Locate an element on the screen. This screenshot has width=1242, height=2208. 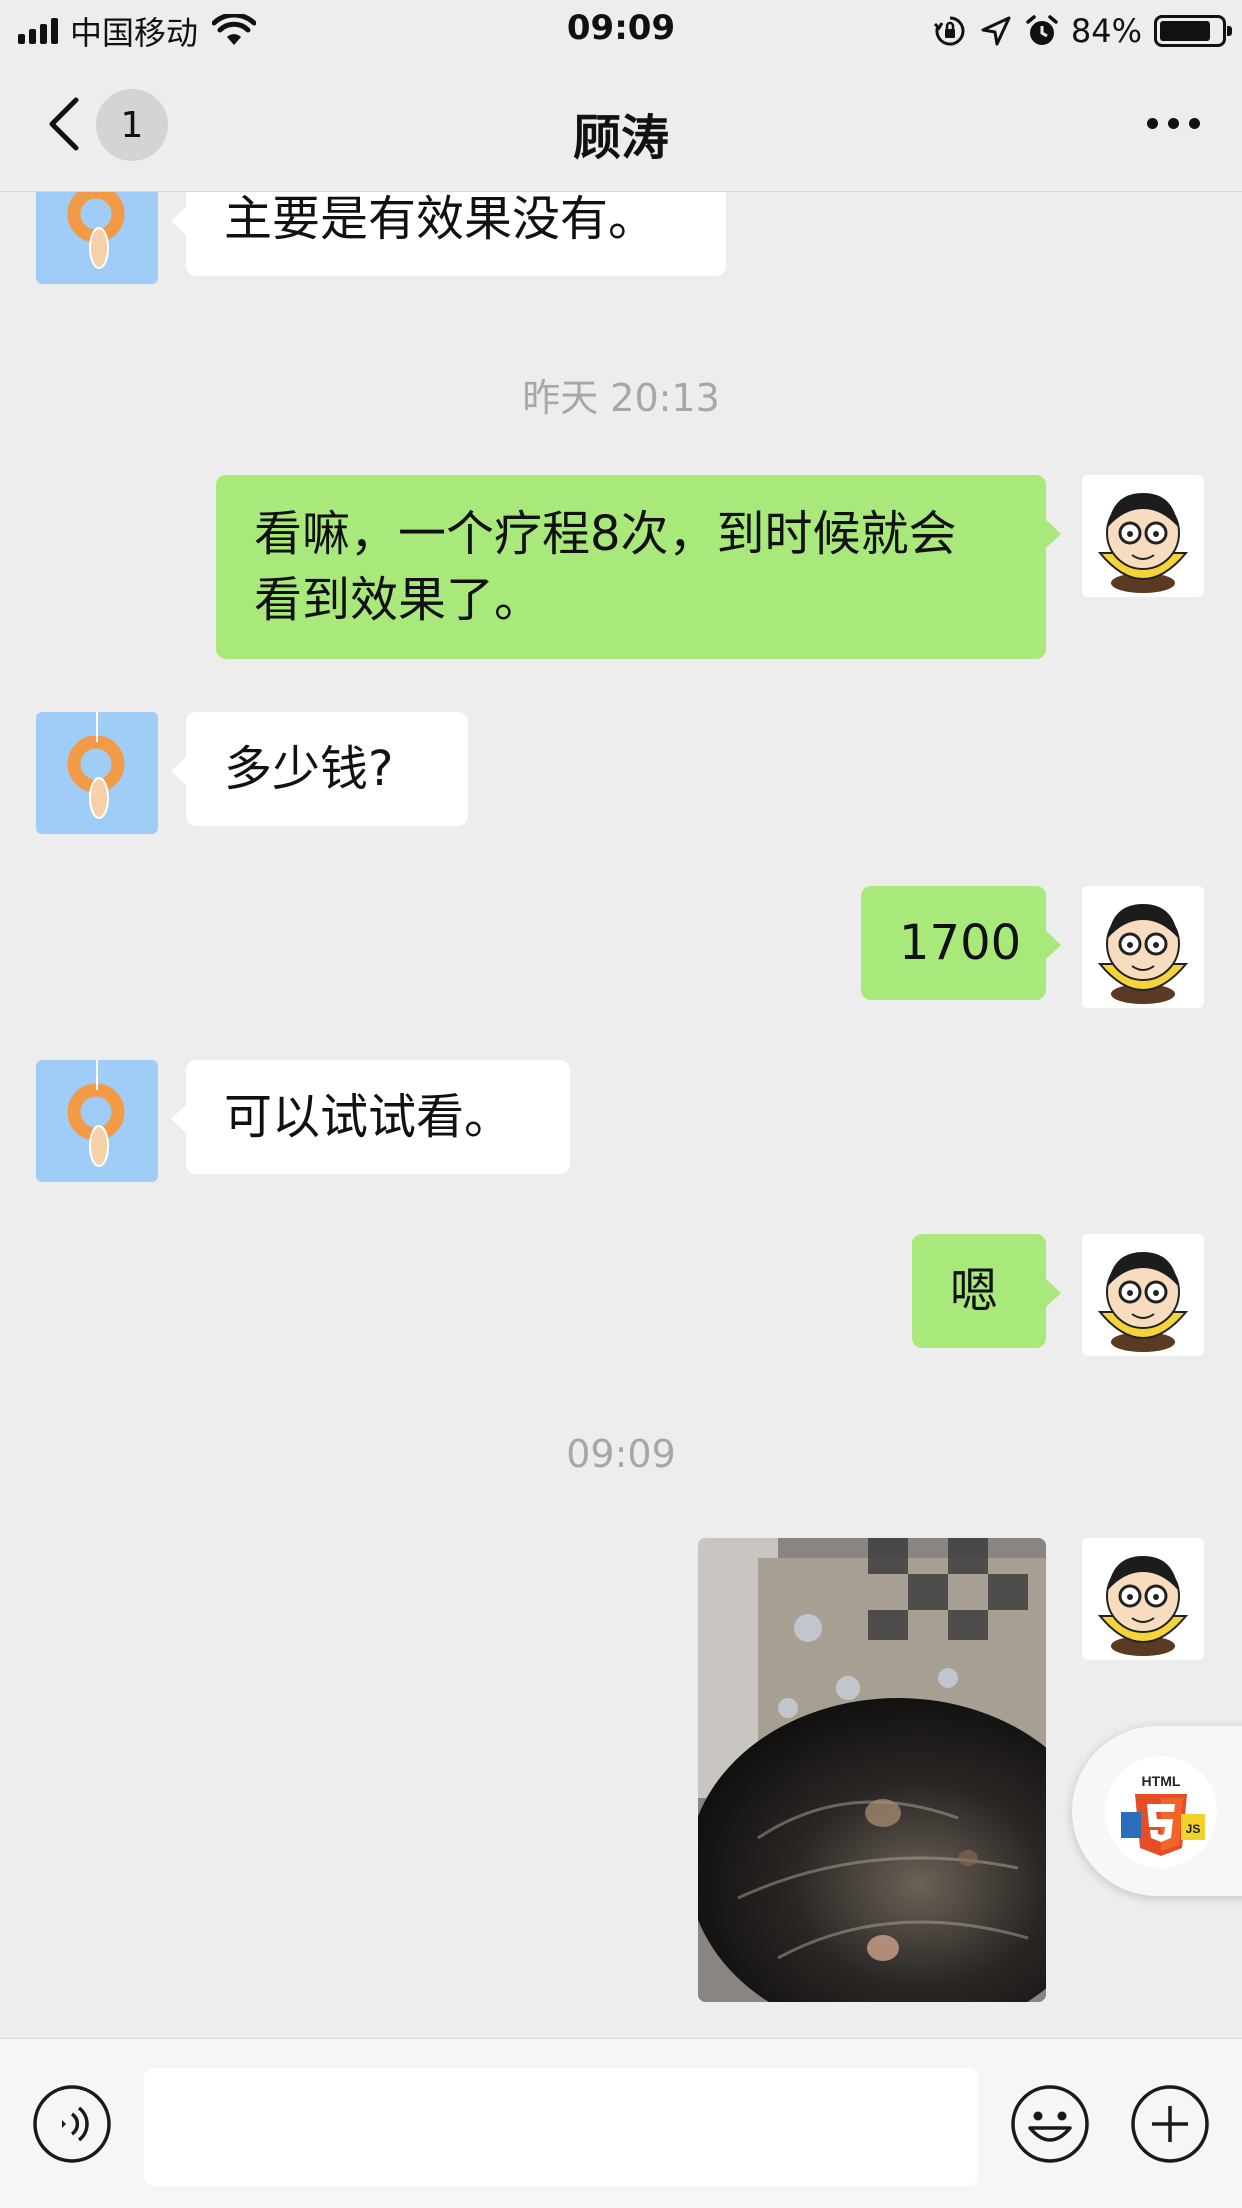
message-bubble-me: 嗯 is located at coordinates (986, 1291).